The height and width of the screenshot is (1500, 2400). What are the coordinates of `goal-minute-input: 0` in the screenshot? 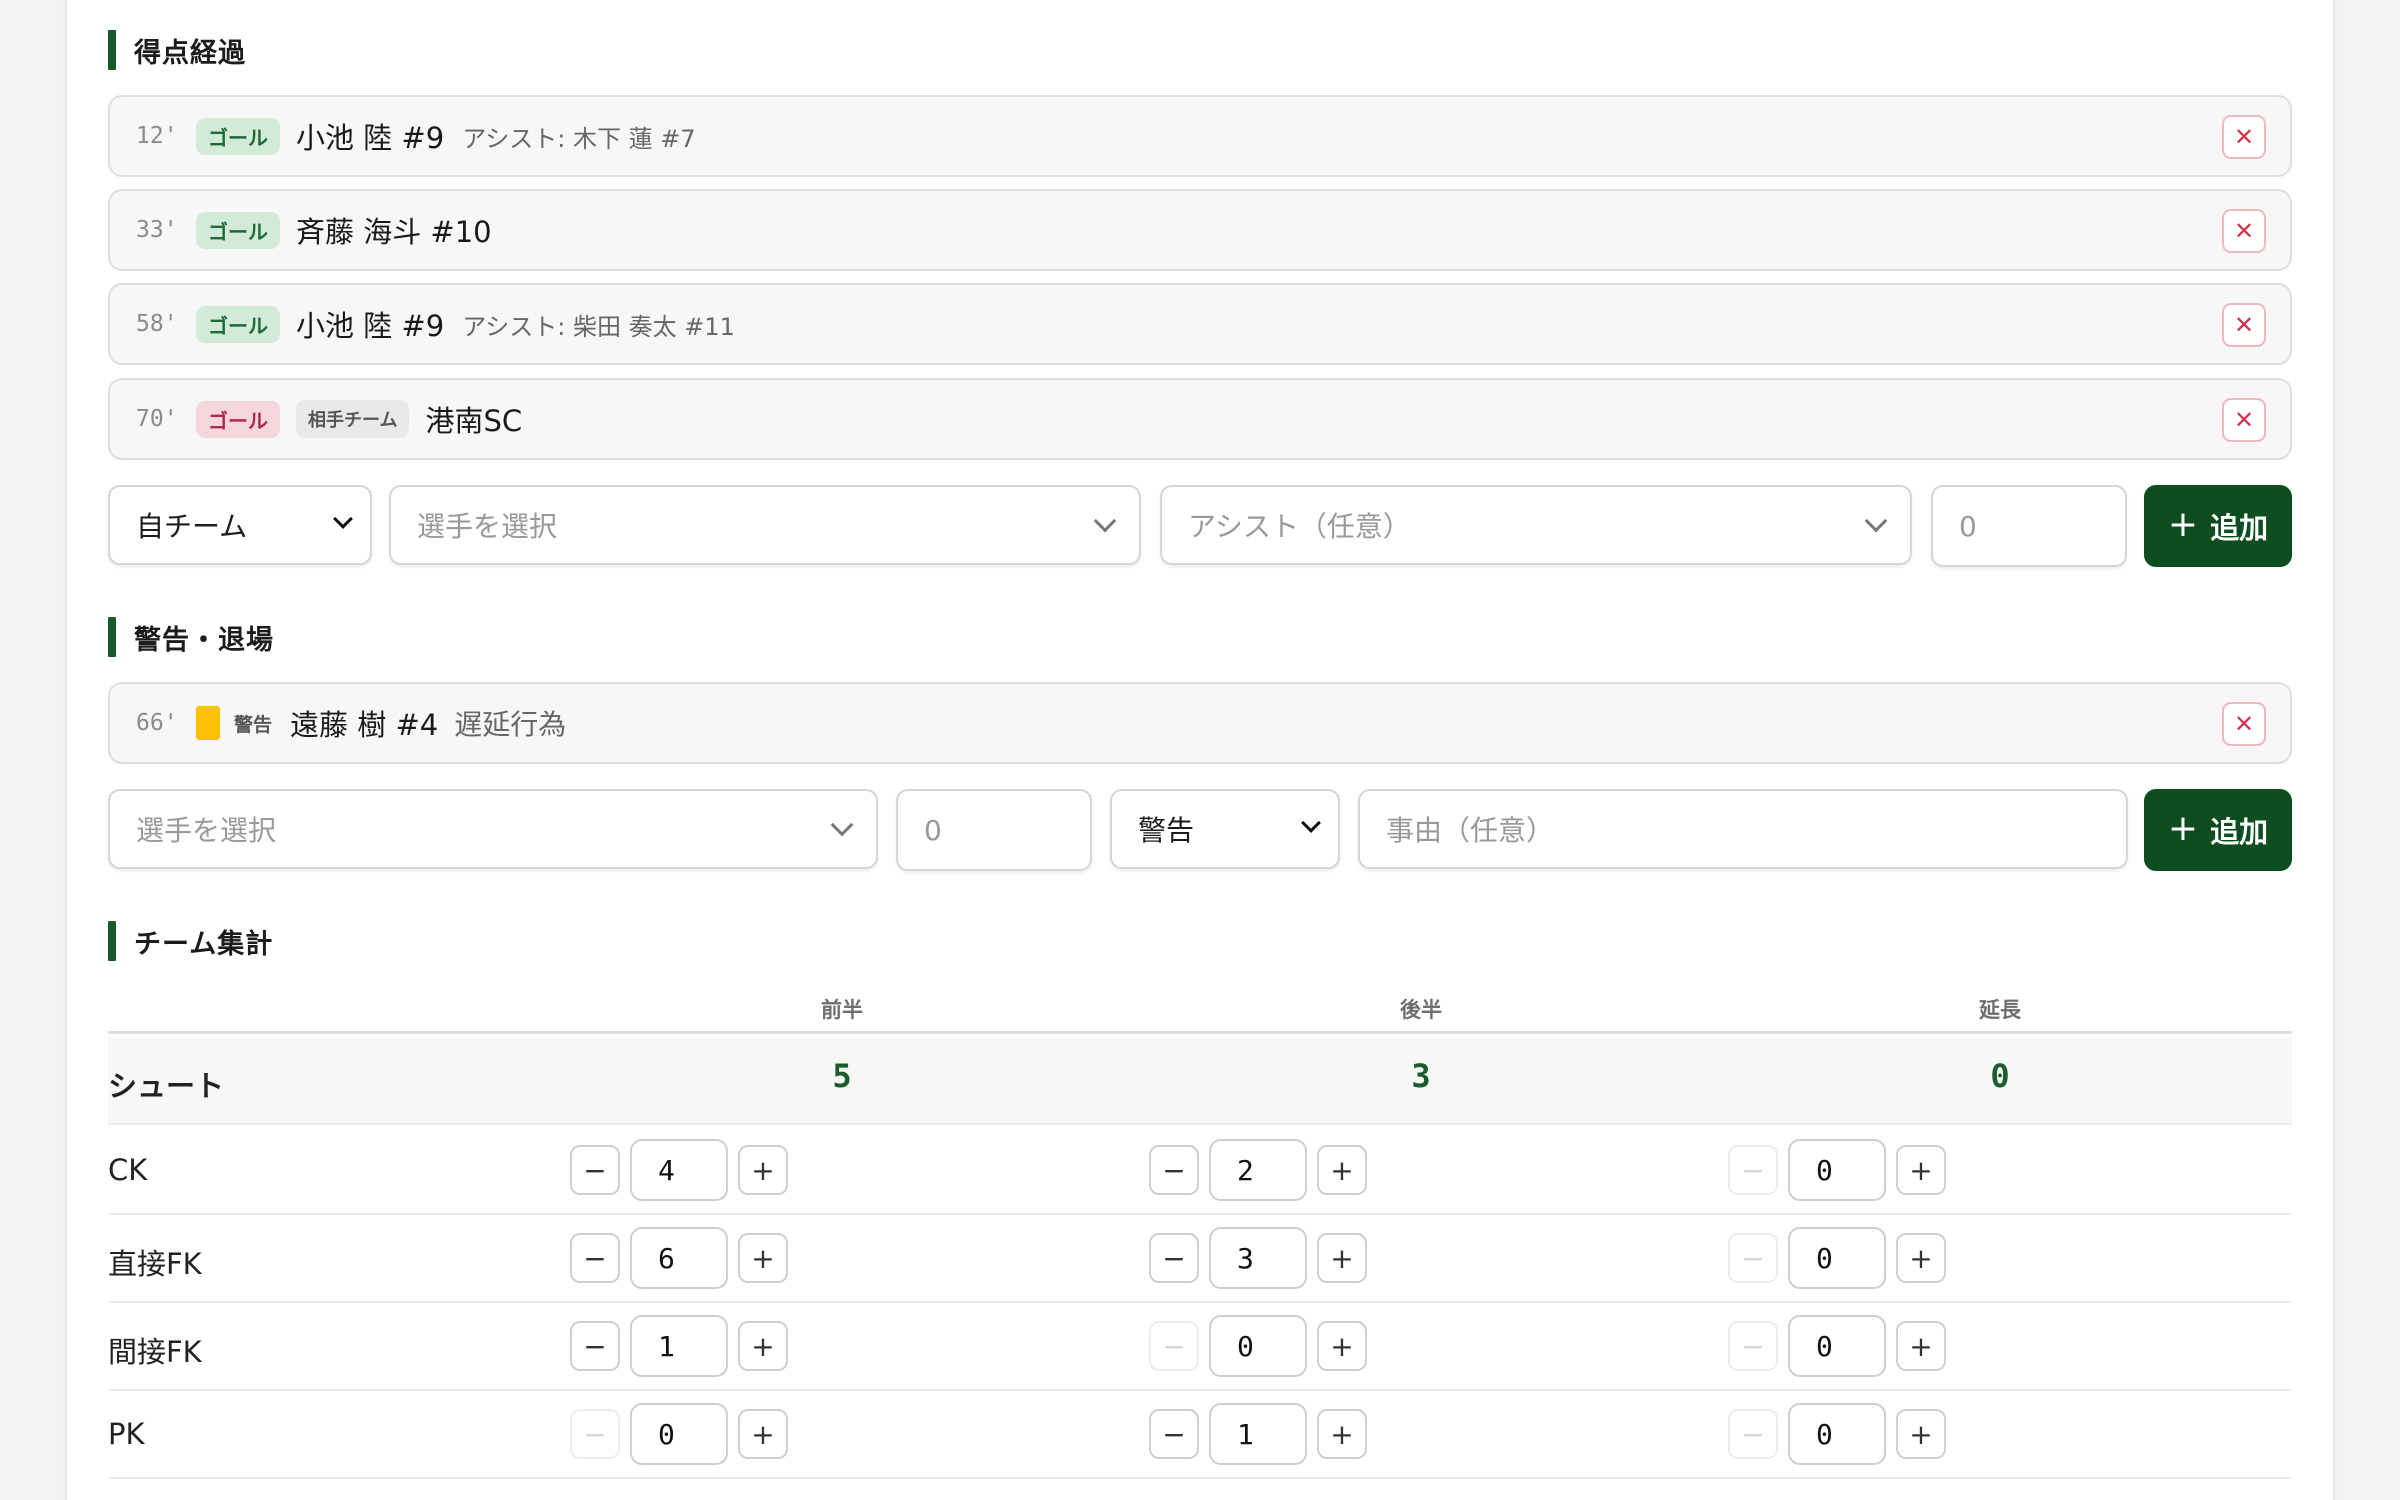 It's located at (2029, 526).